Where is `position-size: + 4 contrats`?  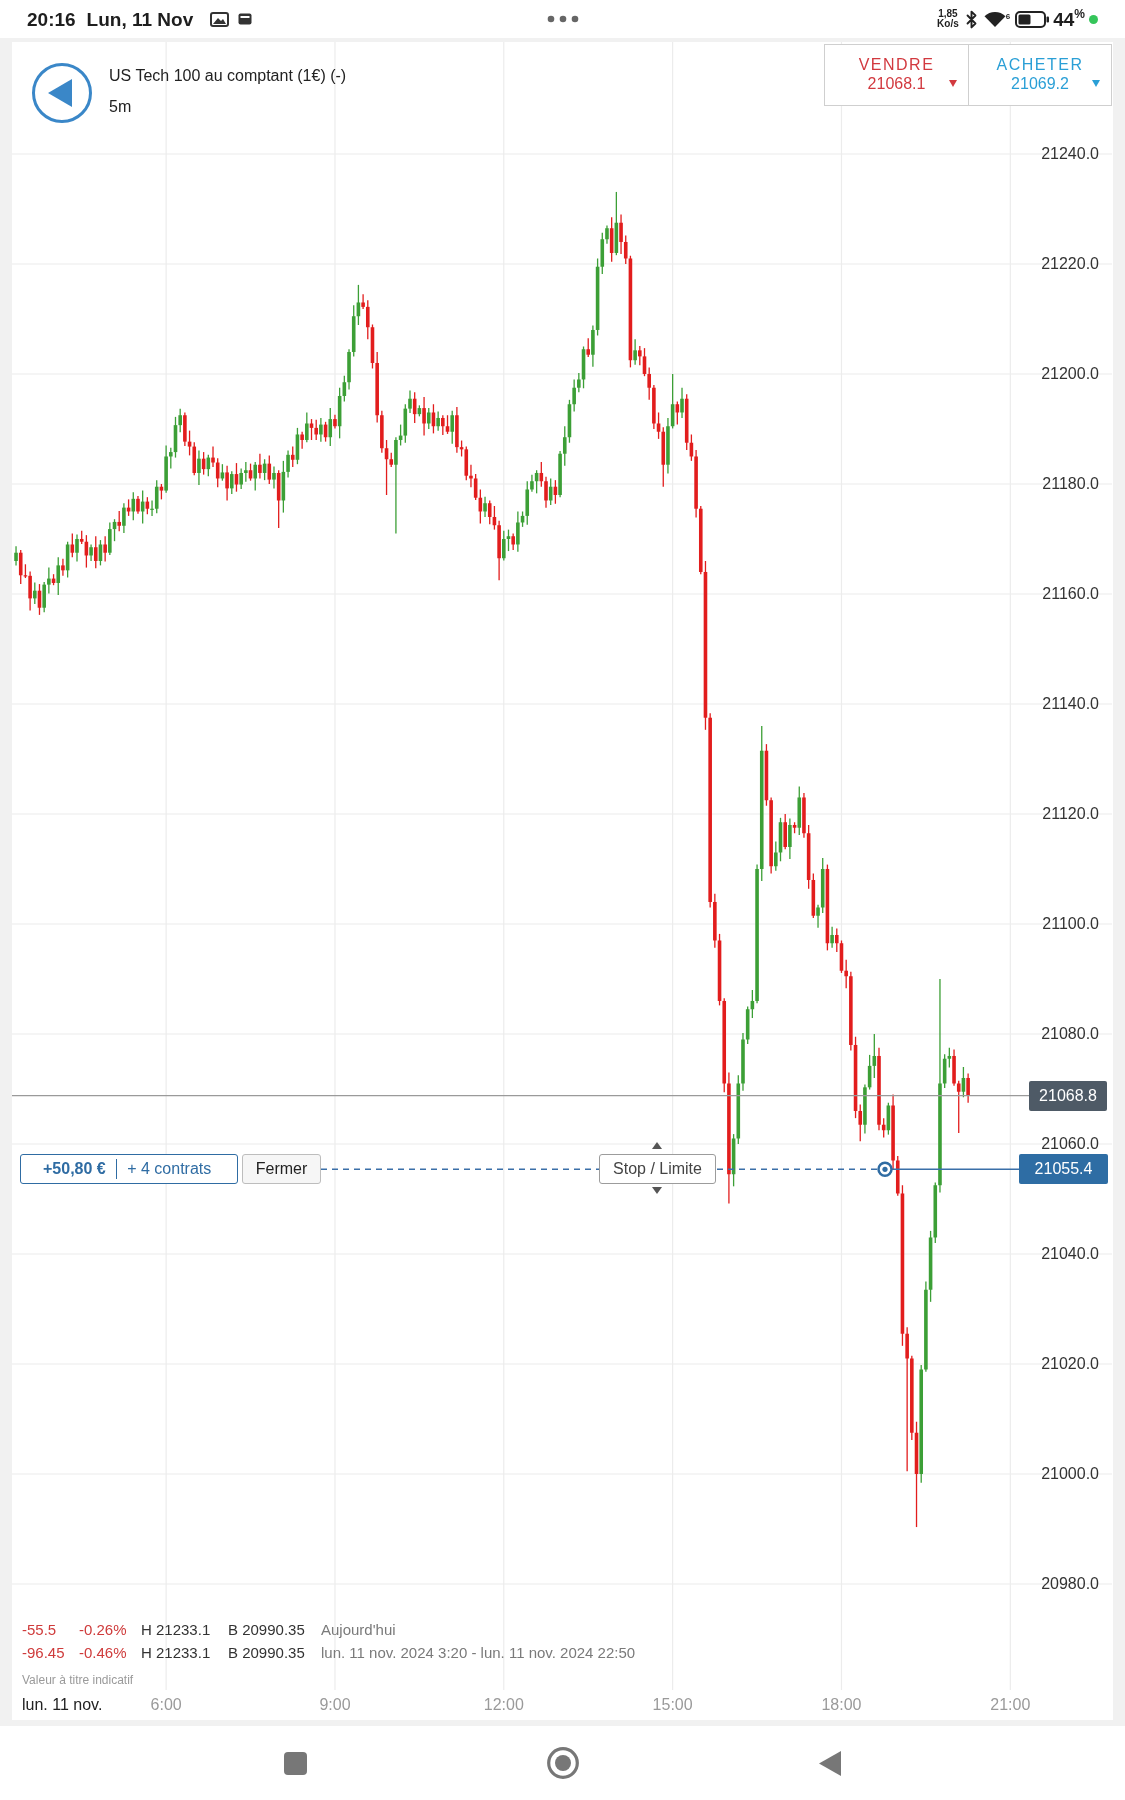 position-size: + 4 contrats is located at coordinates (169, 1169).